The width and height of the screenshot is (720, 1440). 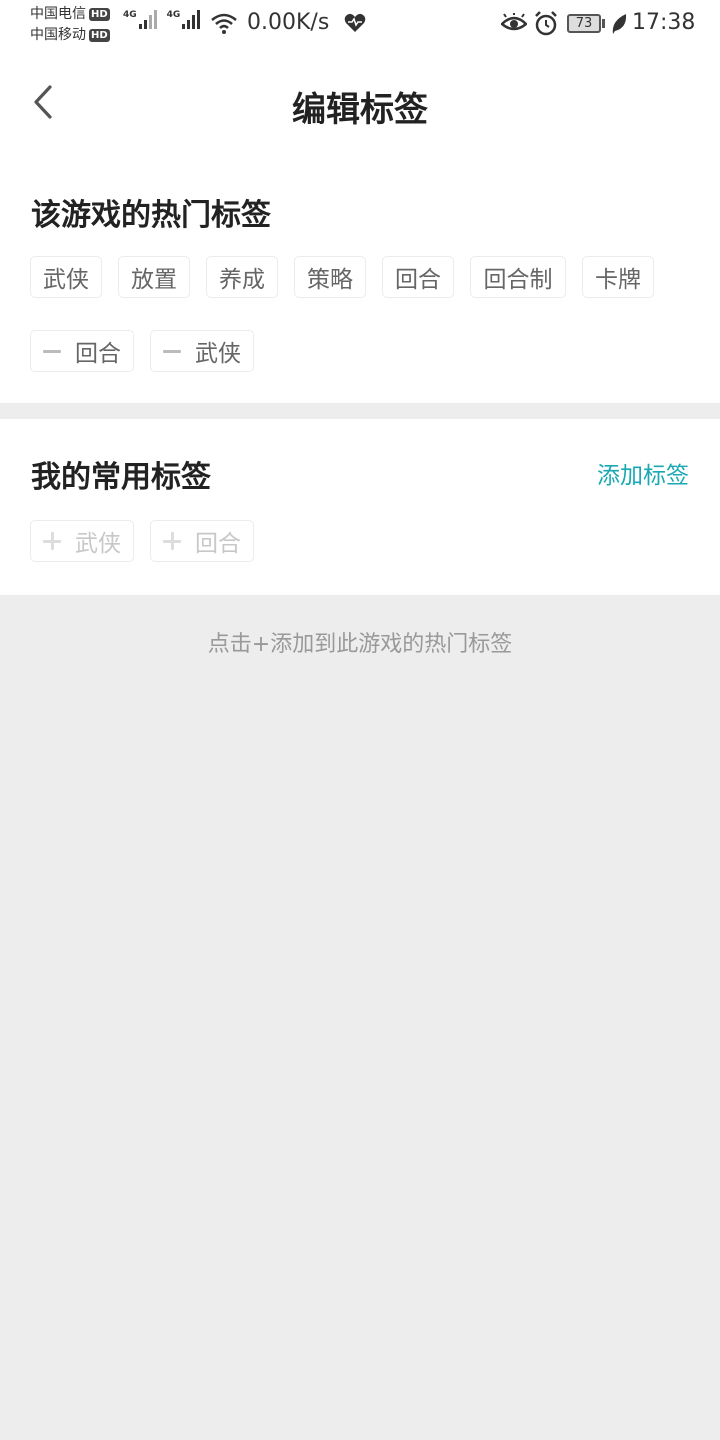 What do you see at coordinates (584, 23) in the screenshot?
I see `battery-icon: 73` at bounding box center [584, 23].